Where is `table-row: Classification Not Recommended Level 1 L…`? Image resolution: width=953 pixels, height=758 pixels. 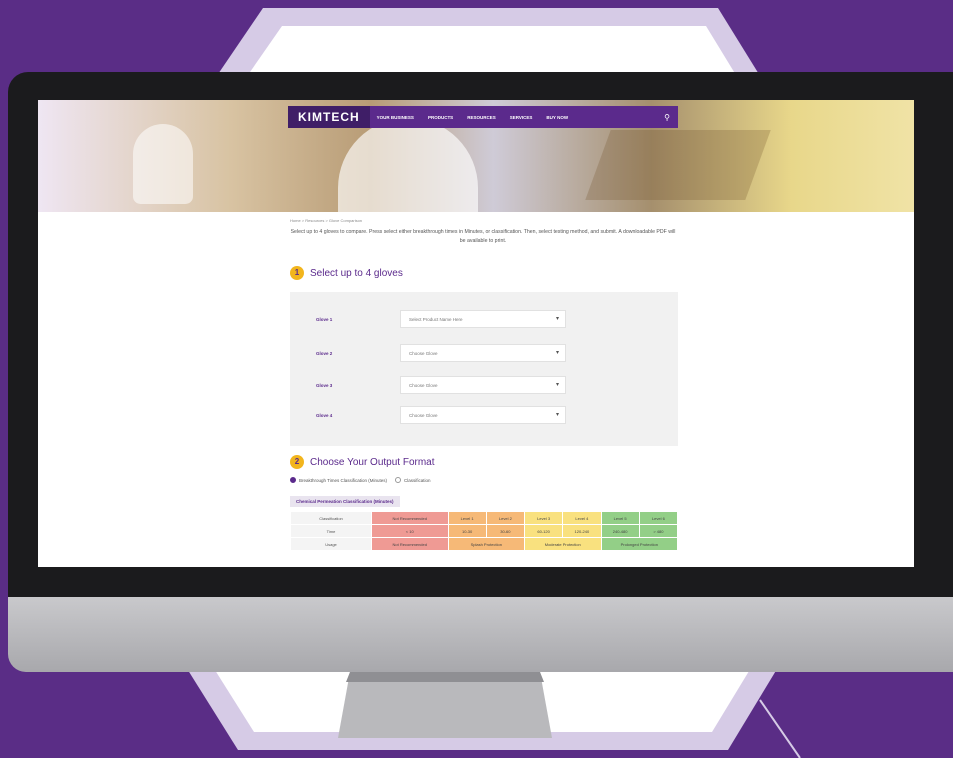
table-row: Classification Not Recommended Level 1 L… is located at coordinates (484, 518).